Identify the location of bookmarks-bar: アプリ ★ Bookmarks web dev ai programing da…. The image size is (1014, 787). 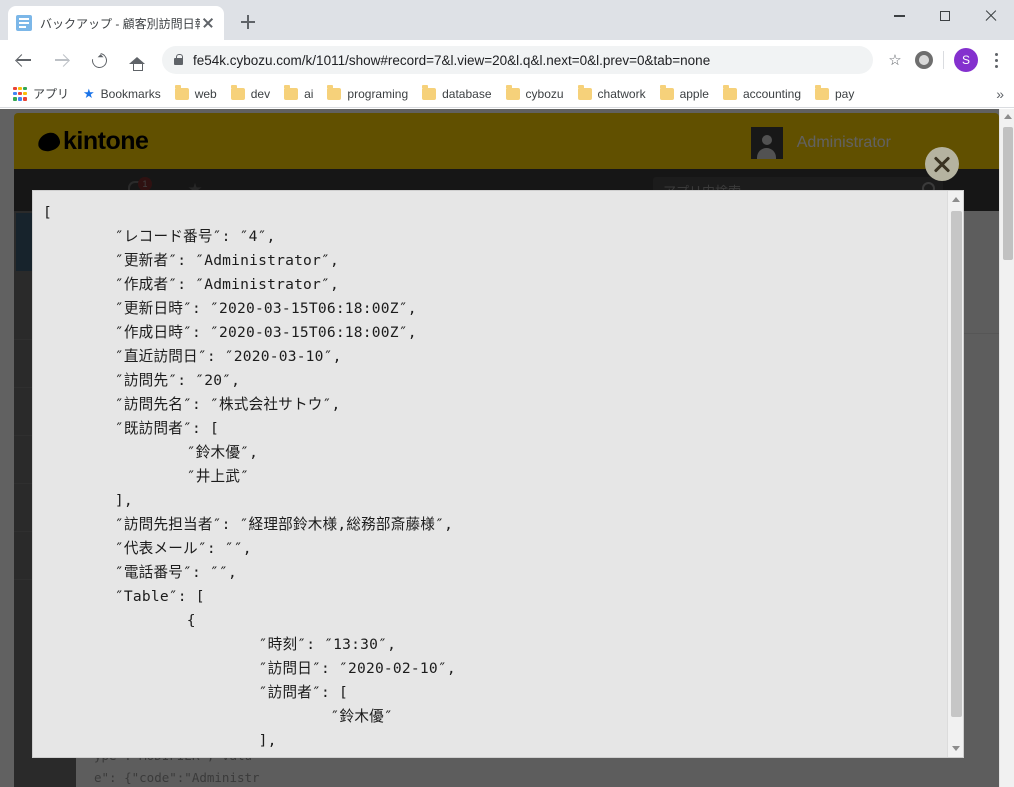
(507, 94).